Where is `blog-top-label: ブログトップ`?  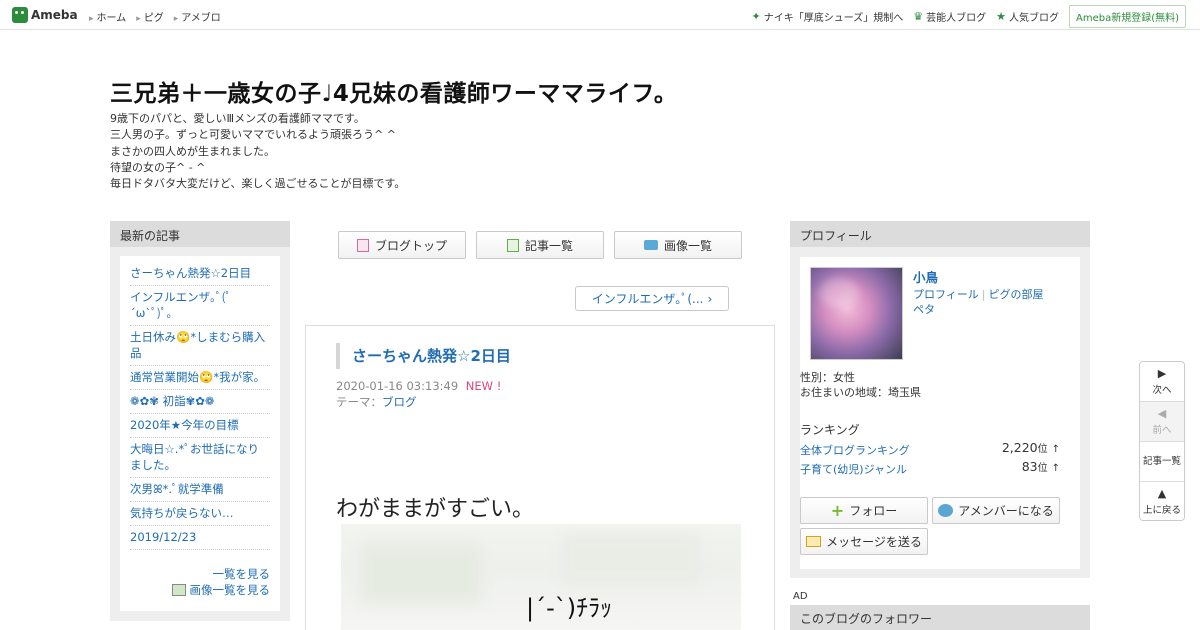
blog-top-label: ブログトップ is located at coordinates (410, 245).